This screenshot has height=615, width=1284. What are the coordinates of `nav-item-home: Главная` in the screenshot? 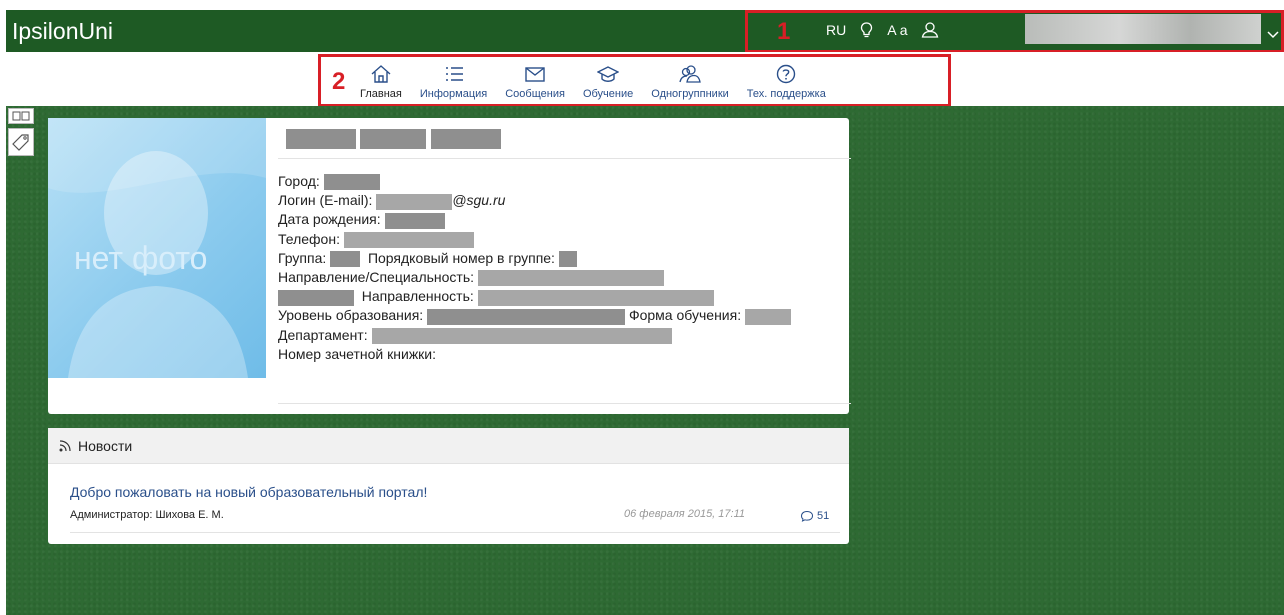 It's located at (381, 78).